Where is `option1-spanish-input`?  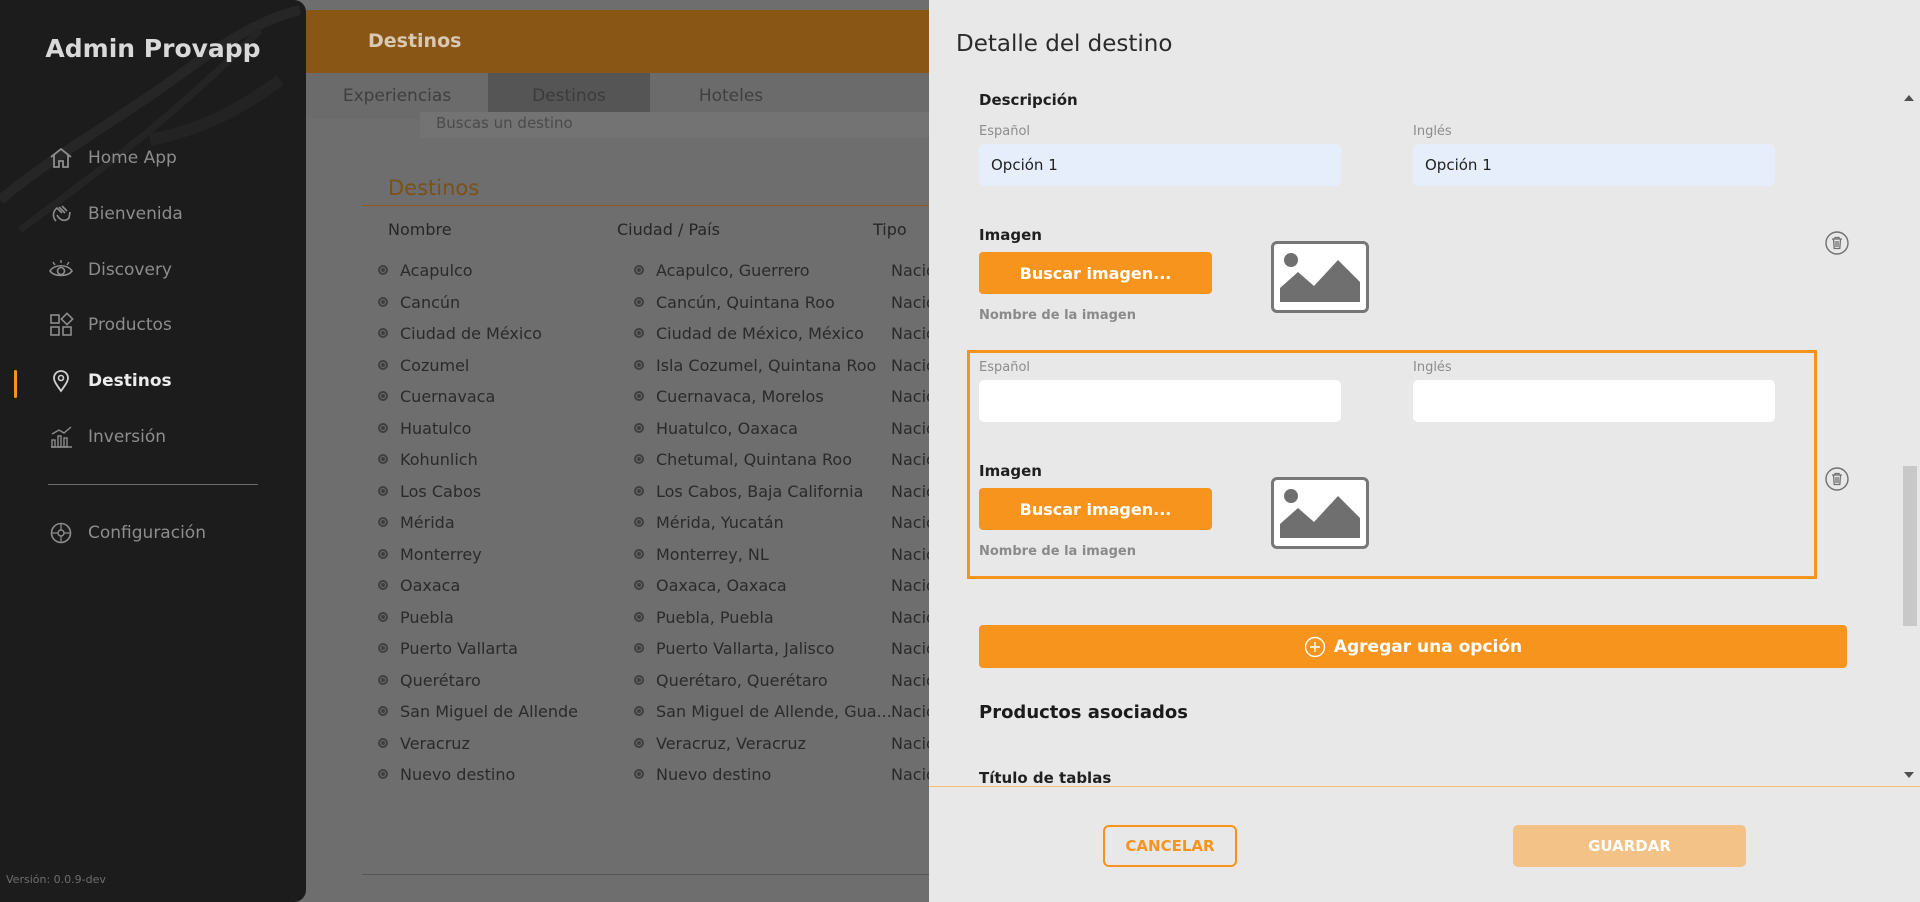
option1-spanish-input is located at coordinates (1160, 165).